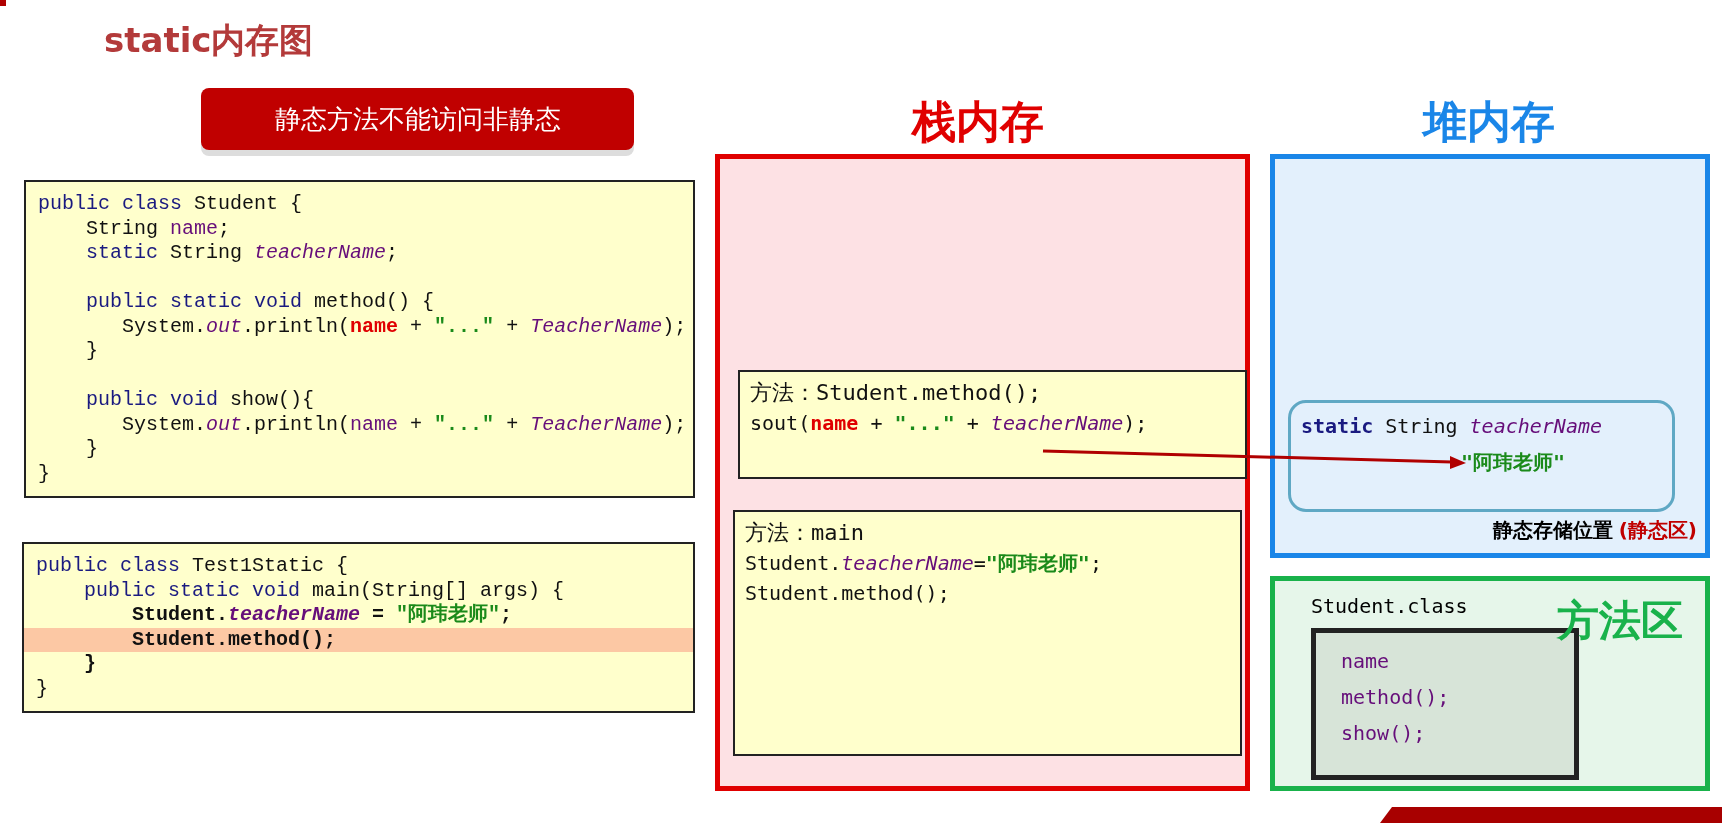 This screenshot has width=1722, height=823. I want to click on code-line: static String teacherName, so click(1452, 426).